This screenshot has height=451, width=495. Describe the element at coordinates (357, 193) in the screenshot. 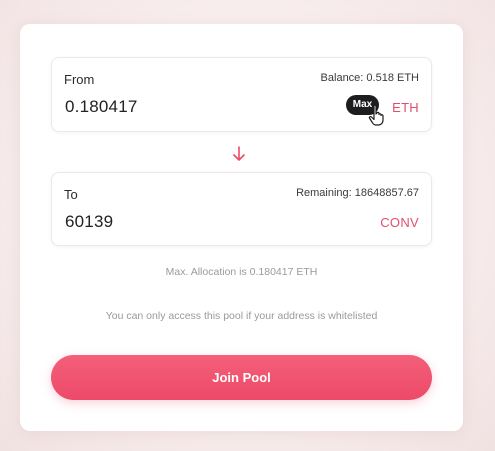

I see `remaining-text: Remaining: 18648857.67` at that location.